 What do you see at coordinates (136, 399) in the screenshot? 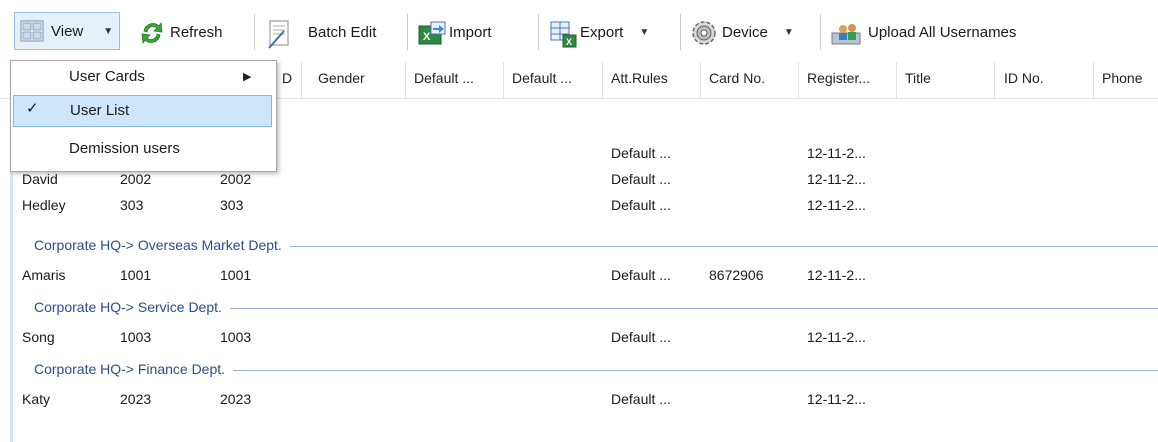
I see `cell-user-id: 2023` at bounding box center [136, 399].